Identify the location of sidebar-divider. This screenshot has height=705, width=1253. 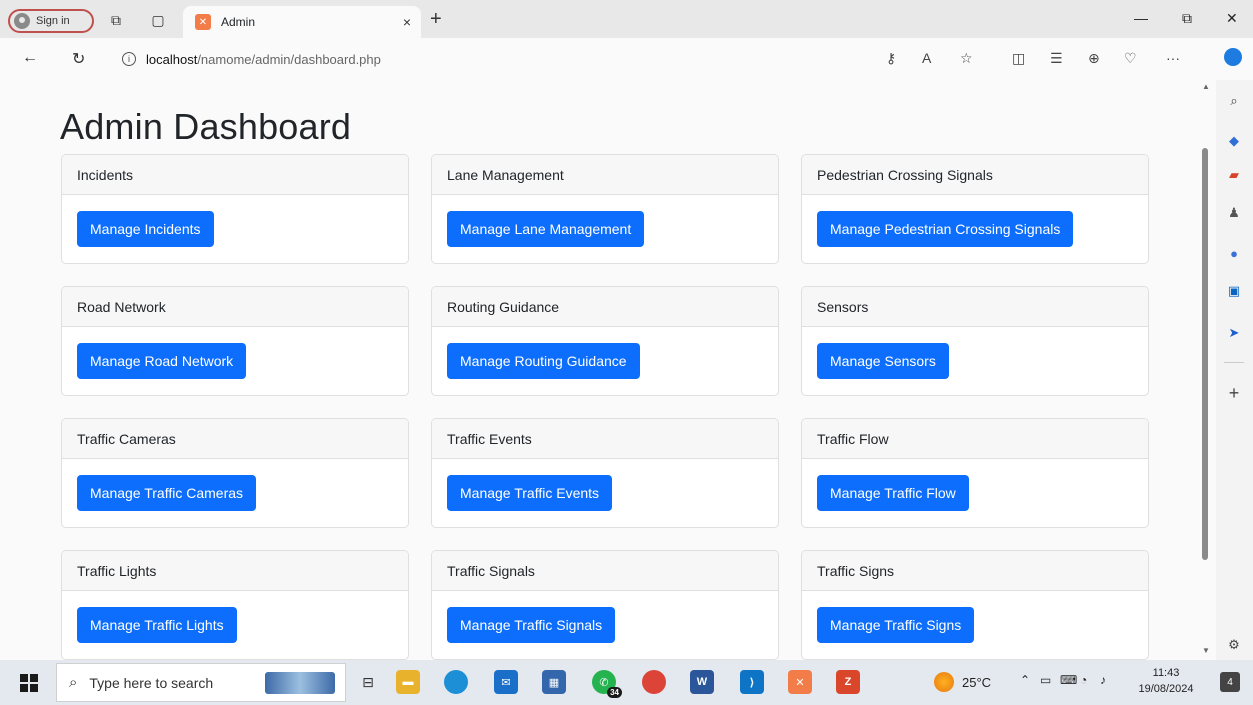
(1234, 362).